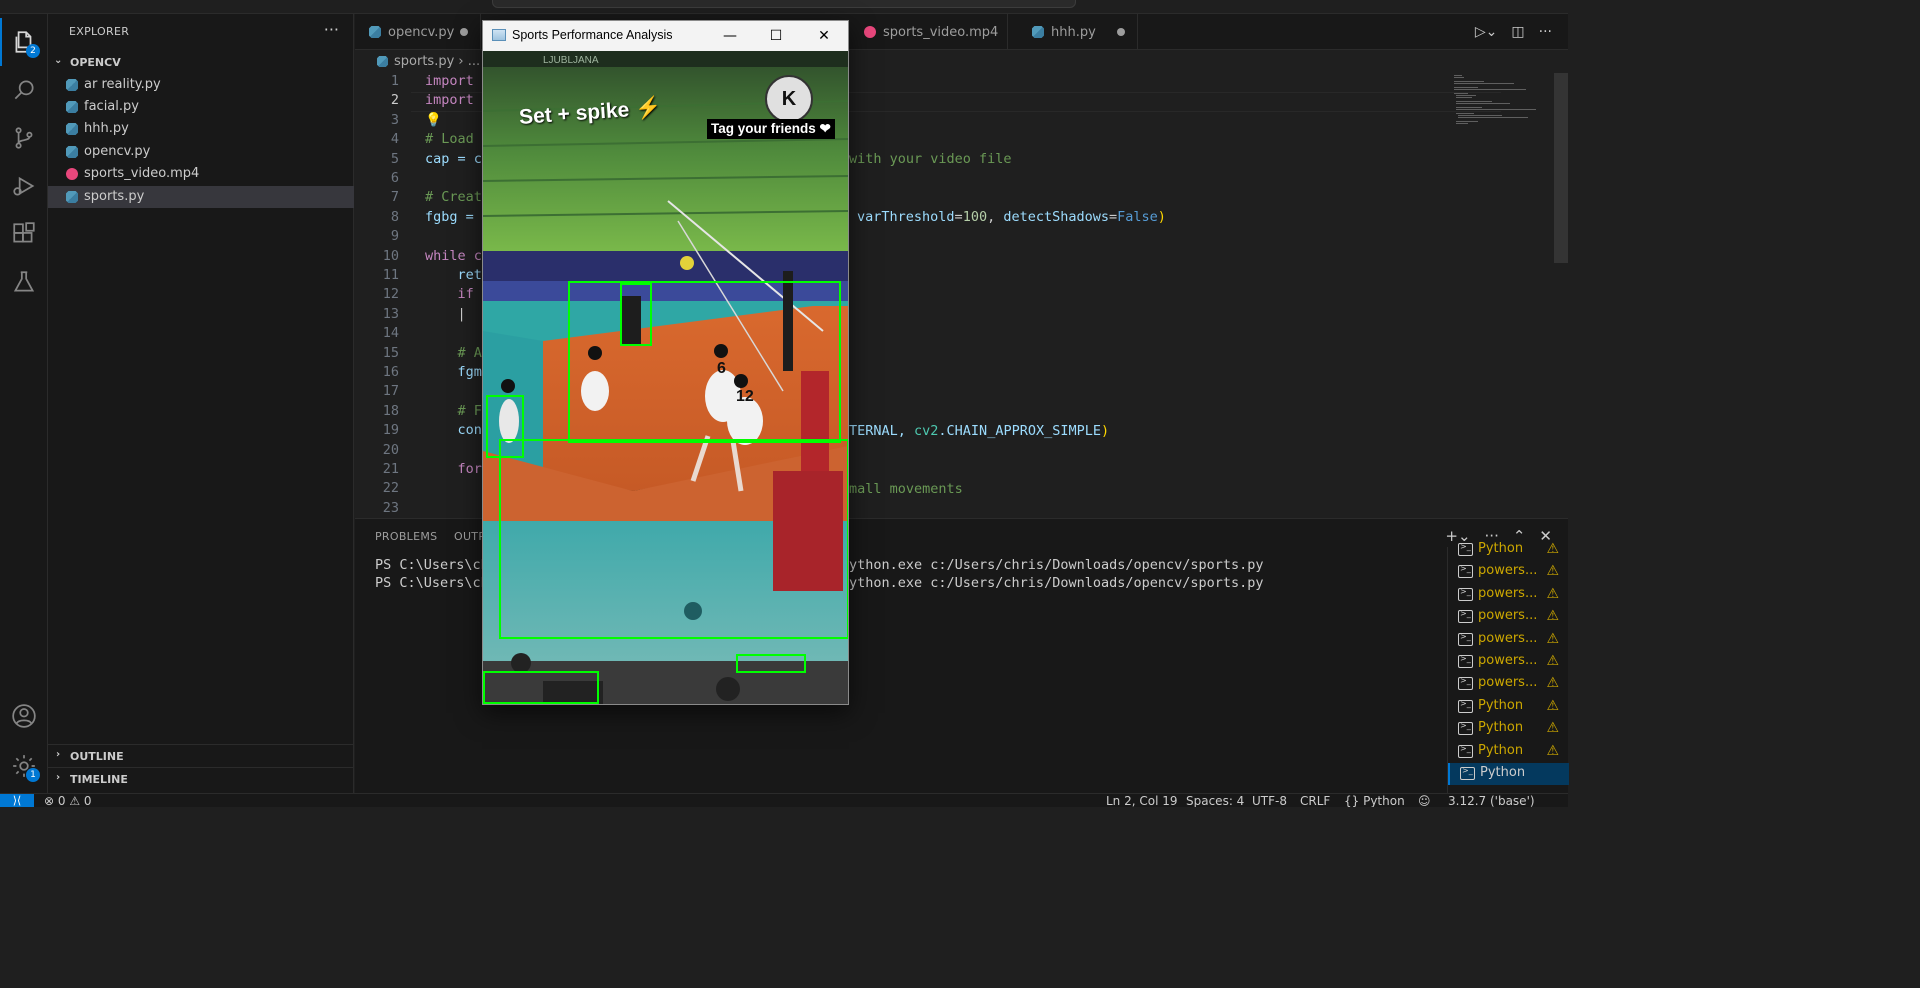 Image resolution: width=1920 pixels, height=988 pixels. I want to click on code-line: # Load t, so click(458, 139).